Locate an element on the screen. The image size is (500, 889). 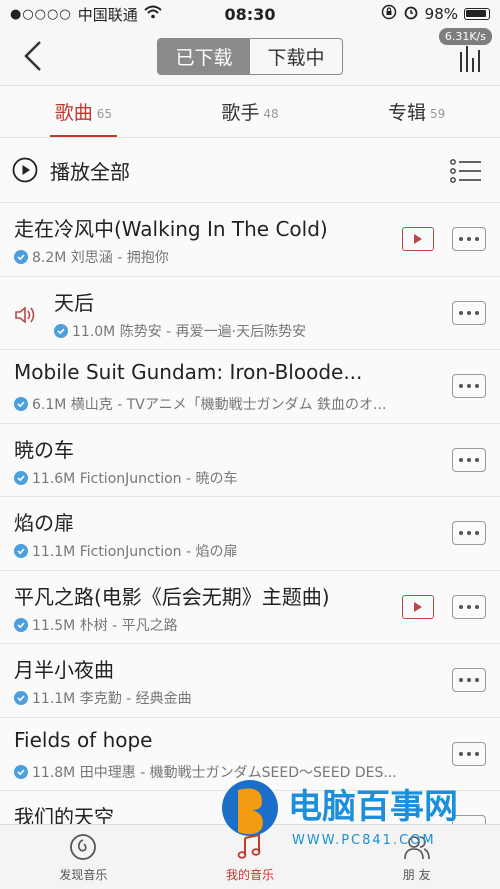
song-row: 平凡之路(电影《后会无期》主题曲) 11.5M 朴树 - 平凡之路 is located at coordinates (250, 607).